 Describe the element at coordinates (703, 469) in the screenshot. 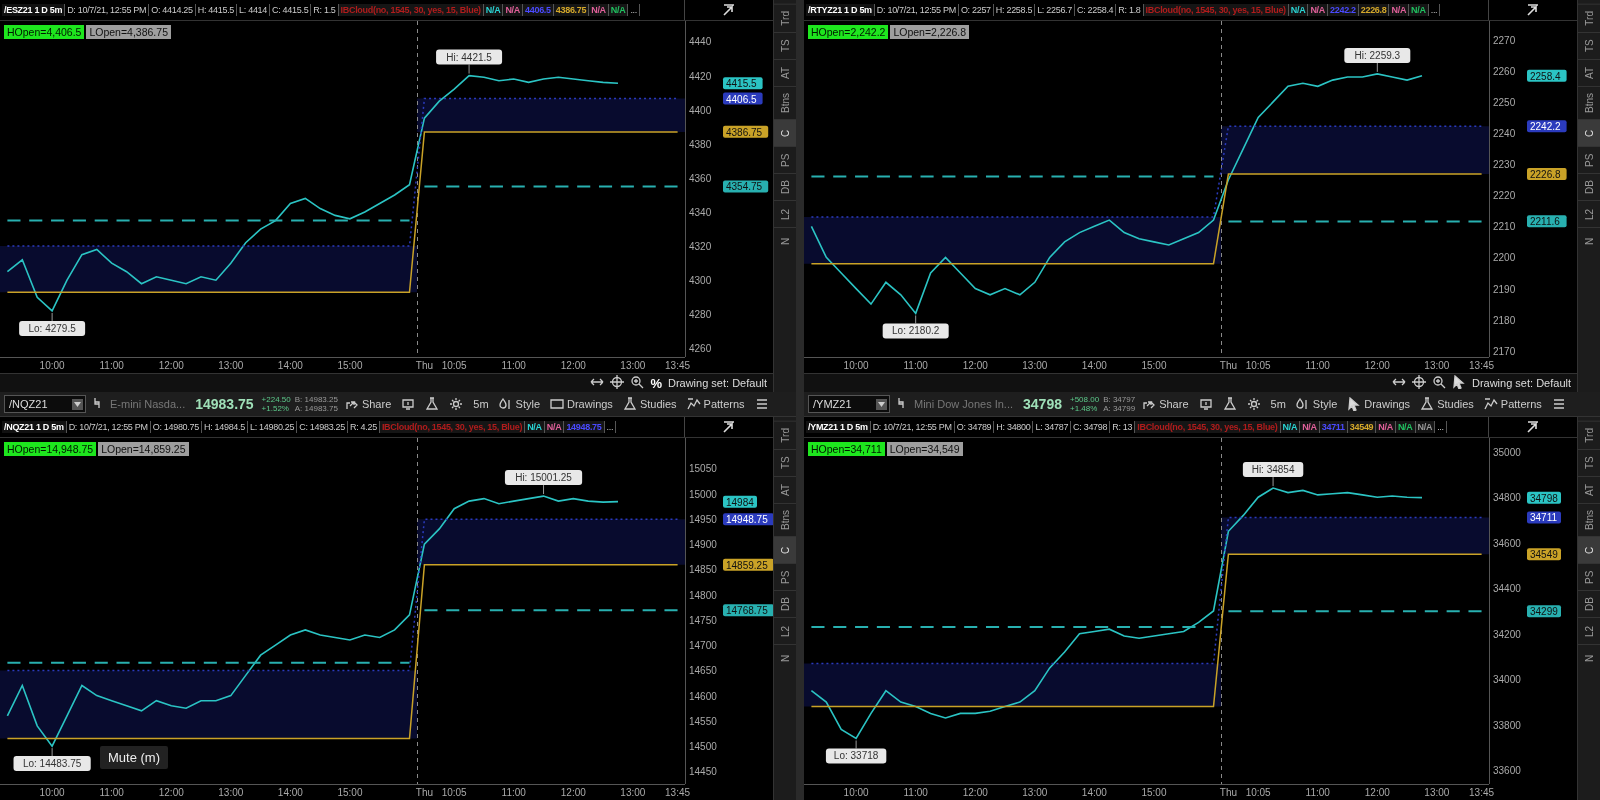

I see `price-axis-label: 15050` at that location.